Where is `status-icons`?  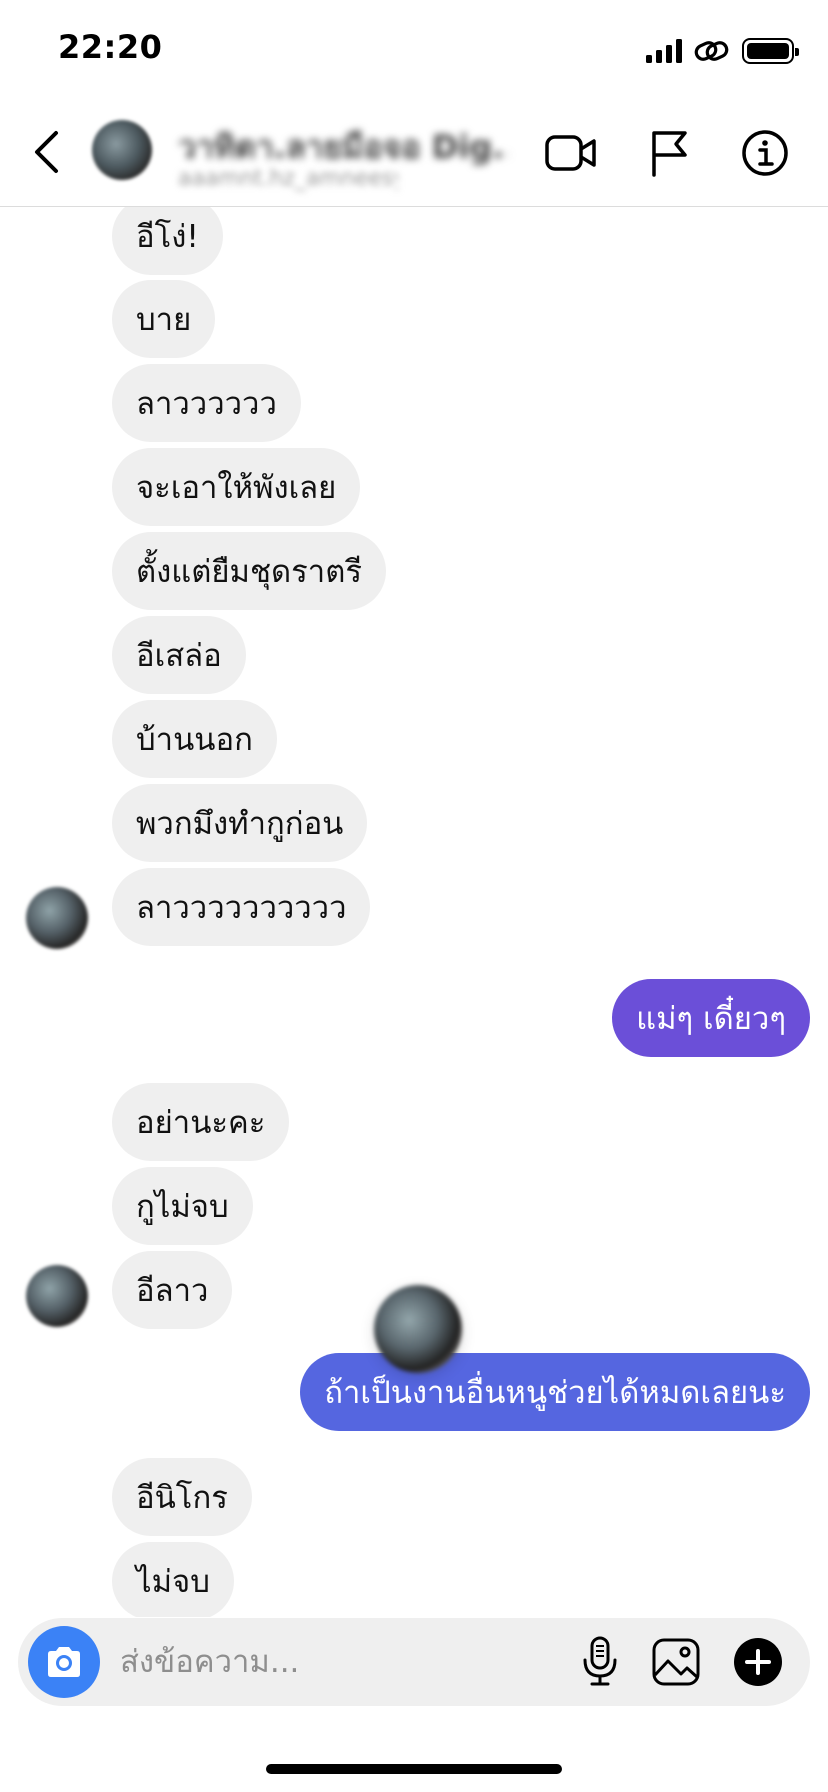
status-icons is located at coordinates (722, 51).